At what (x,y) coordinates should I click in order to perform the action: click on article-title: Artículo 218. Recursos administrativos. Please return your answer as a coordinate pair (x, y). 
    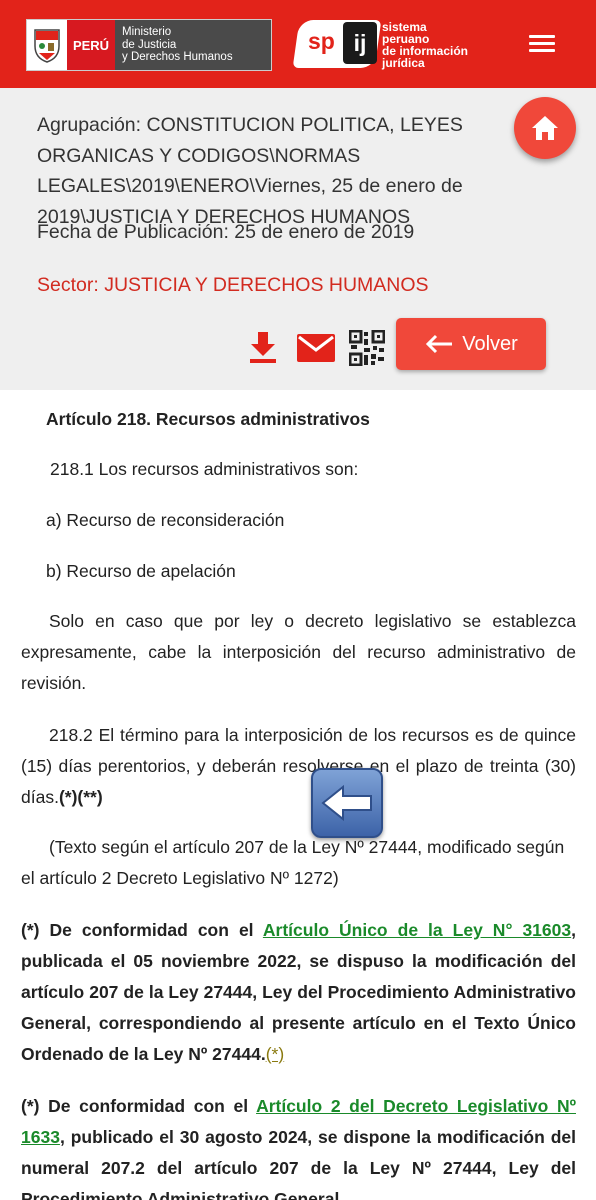
    Looking at the image, I should click on (208, 419).